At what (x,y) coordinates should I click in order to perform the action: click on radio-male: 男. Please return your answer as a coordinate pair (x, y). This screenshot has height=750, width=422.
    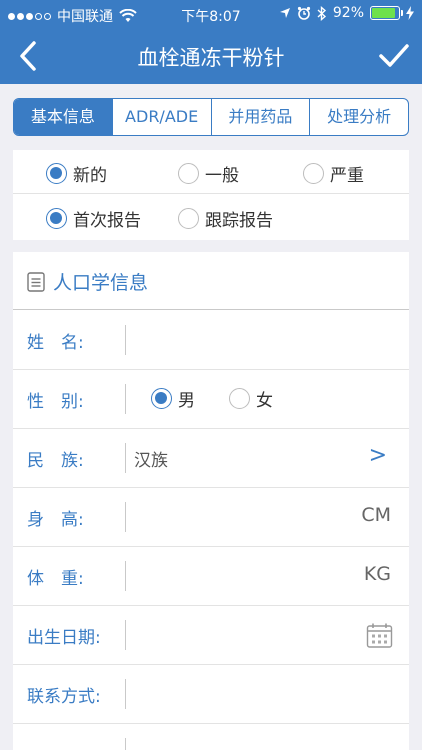
    Looking at the image, I should click on (173, 398).